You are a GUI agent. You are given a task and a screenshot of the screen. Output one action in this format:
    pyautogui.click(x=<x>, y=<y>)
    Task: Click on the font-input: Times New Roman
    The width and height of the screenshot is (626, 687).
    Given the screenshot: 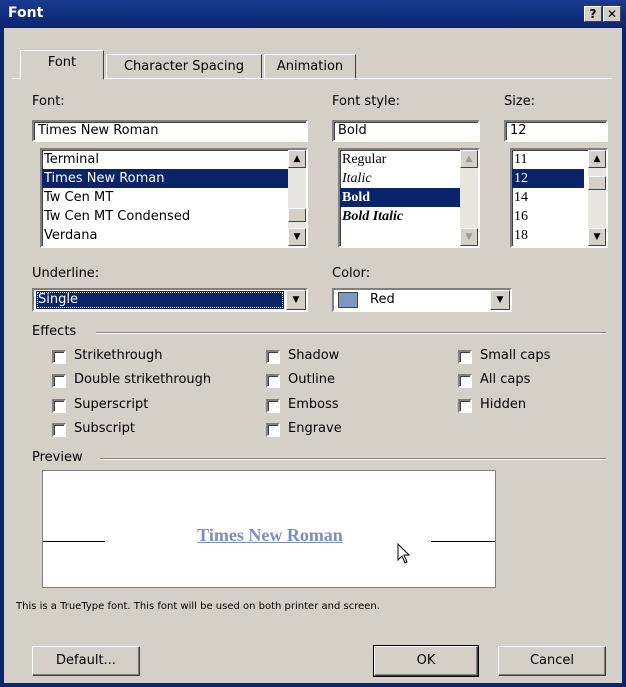 What is the action you would take?
    pyautogui.click(x=170, y=131)
    